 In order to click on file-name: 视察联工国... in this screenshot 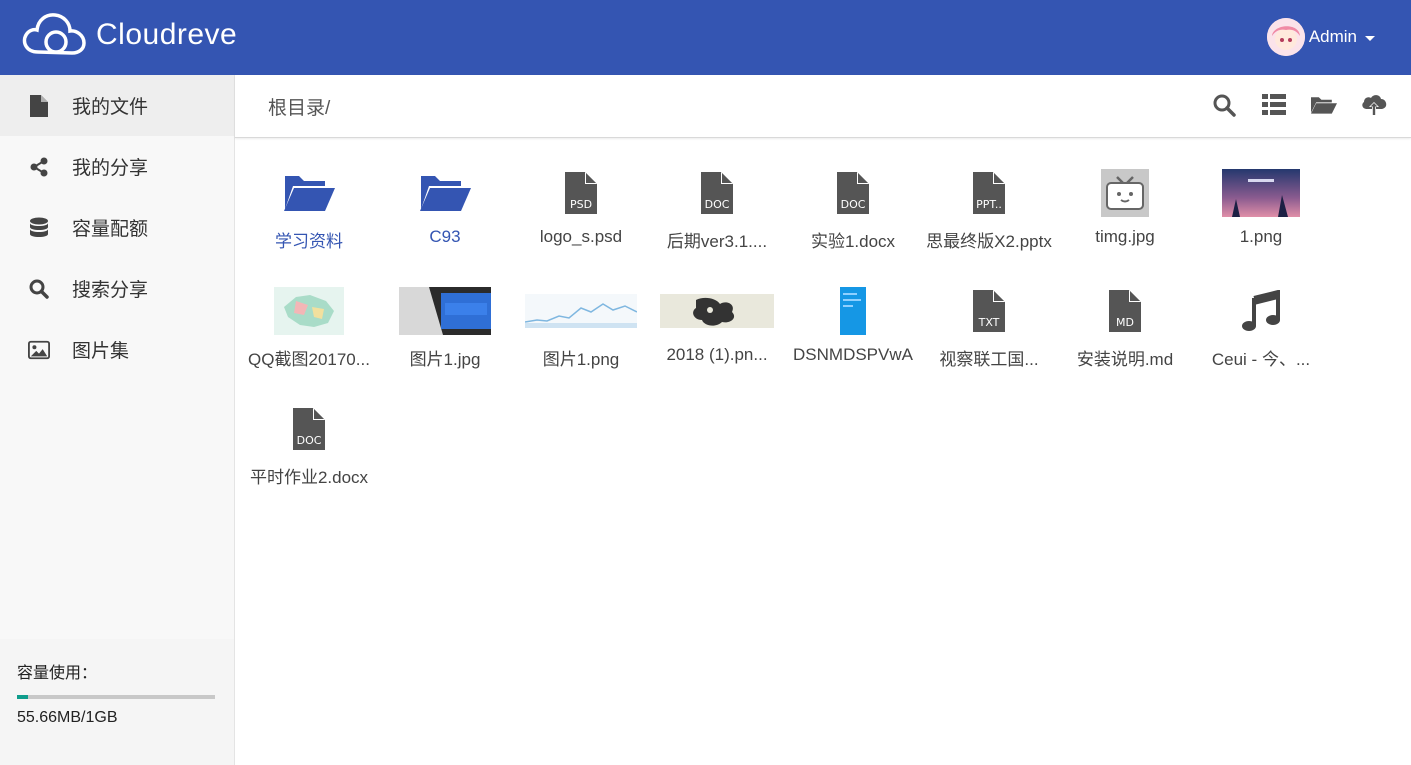, I will do `click(989, 359)`.